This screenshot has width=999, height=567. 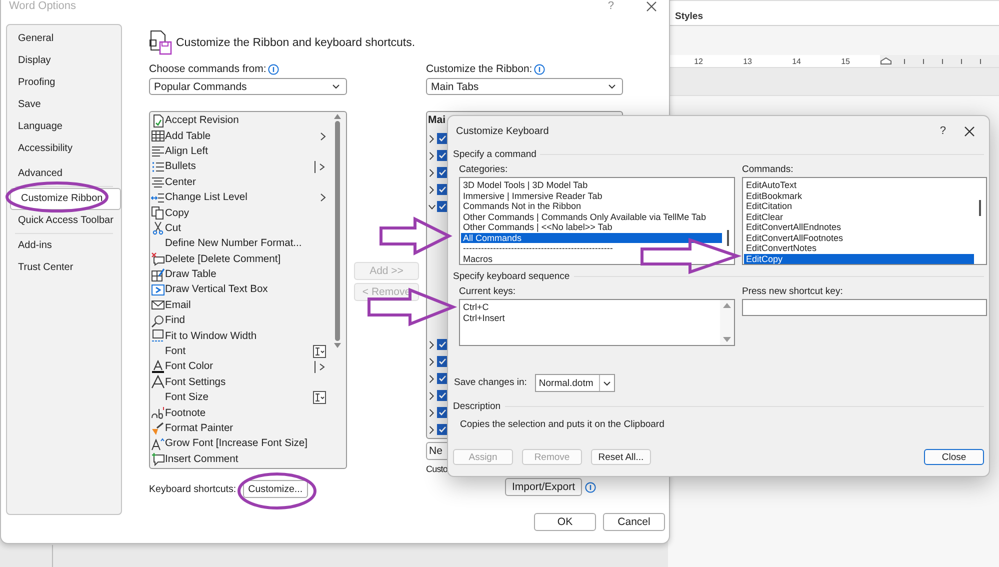 I want to click on sidebar-item: Quick Access Toolbar, so click(x=64, y=221).